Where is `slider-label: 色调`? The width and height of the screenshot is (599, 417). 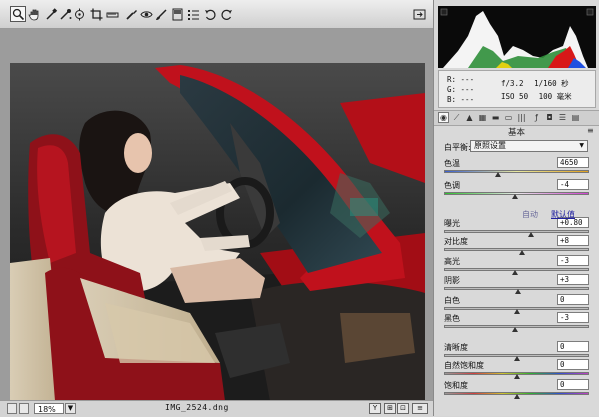
slider-label: 色调 is located at coordinates (452, 185).